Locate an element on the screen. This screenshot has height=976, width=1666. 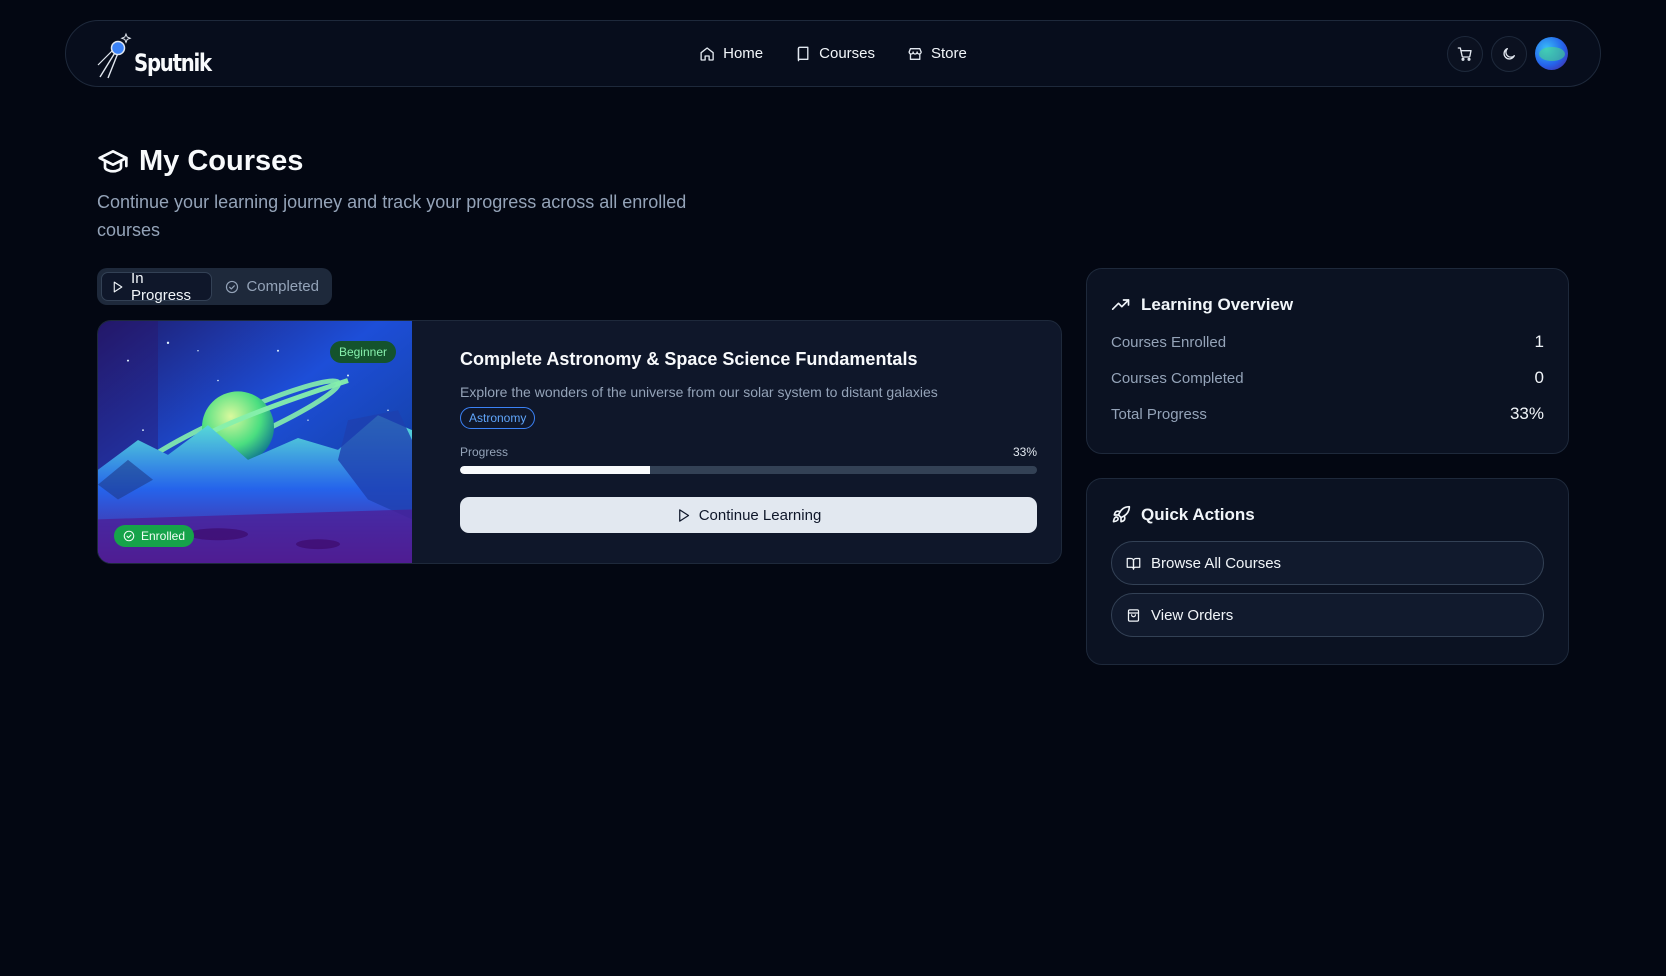
navbar: Sputnik Home Courses Store is located at coordinates (833, 53).